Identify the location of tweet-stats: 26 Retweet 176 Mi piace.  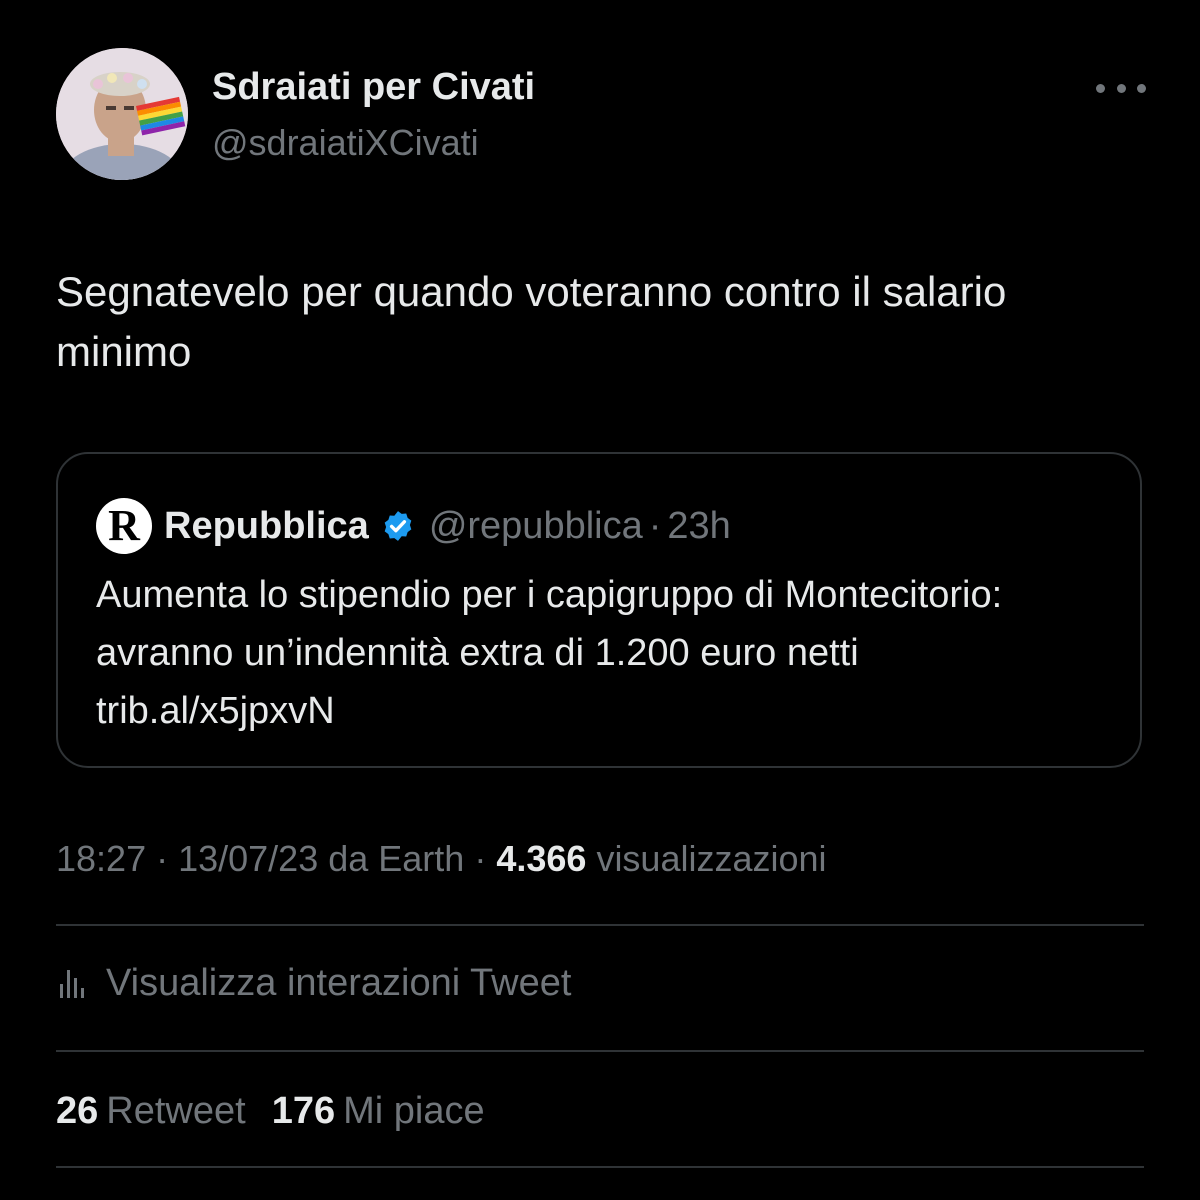
(270, 1111).